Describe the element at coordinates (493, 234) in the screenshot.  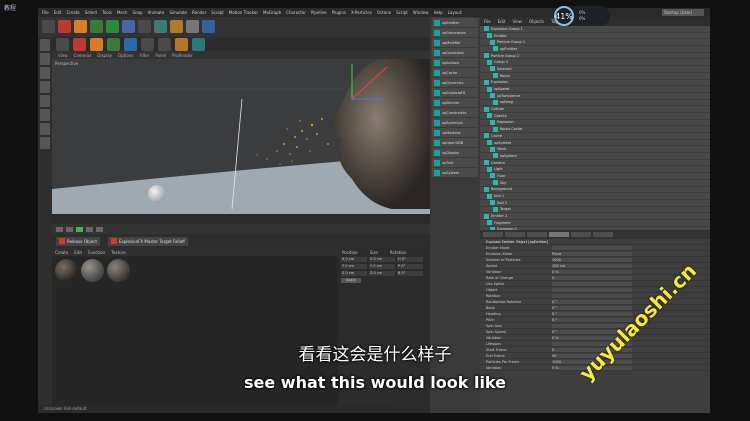
I see `tab-basic` at that location.